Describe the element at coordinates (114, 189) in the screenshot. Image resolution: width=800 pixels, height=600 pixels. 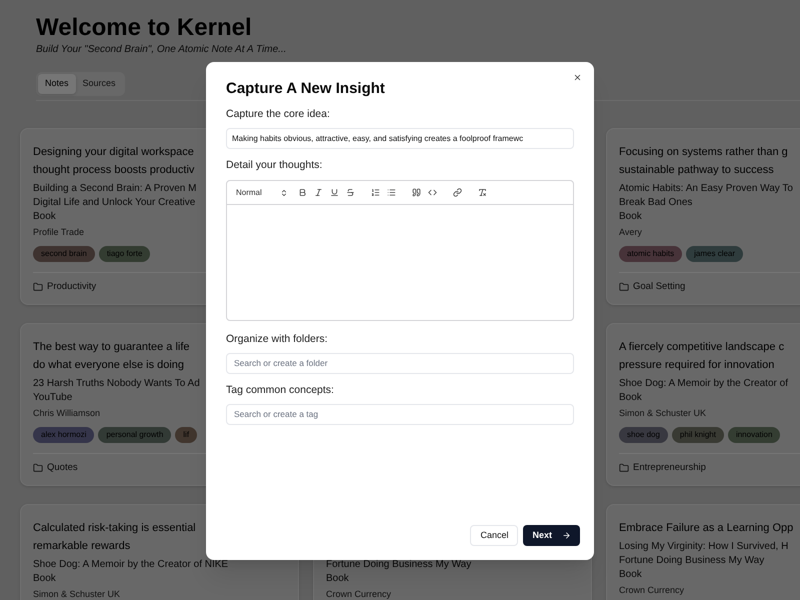
I see `source-text: Building a Second Brain: A Proven M` at that location.